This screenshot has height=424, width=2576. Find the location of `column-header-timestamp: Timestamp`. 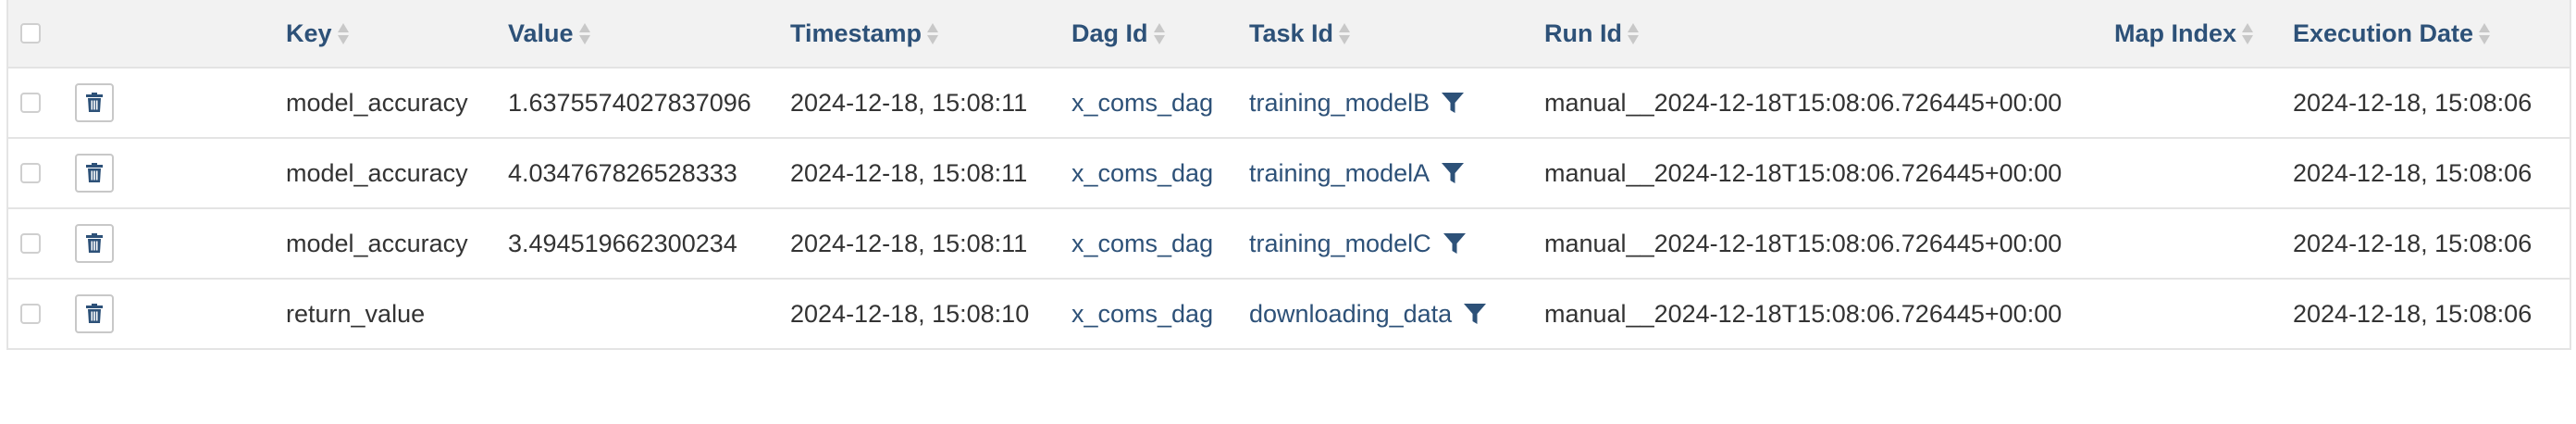

column-header-timestamp: Timestamp is located at coordinates (865, 33).